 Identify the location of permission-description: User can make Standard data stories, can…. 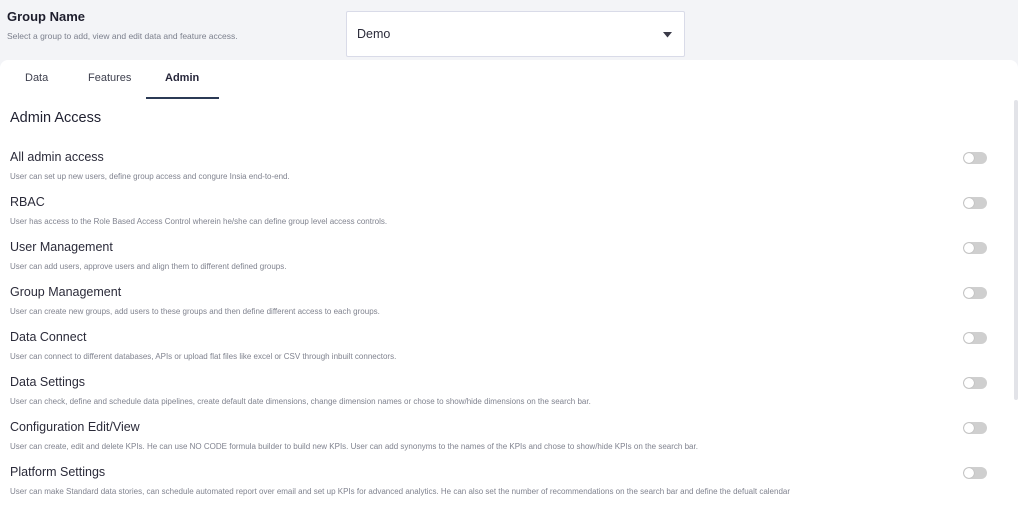
(400, 491).